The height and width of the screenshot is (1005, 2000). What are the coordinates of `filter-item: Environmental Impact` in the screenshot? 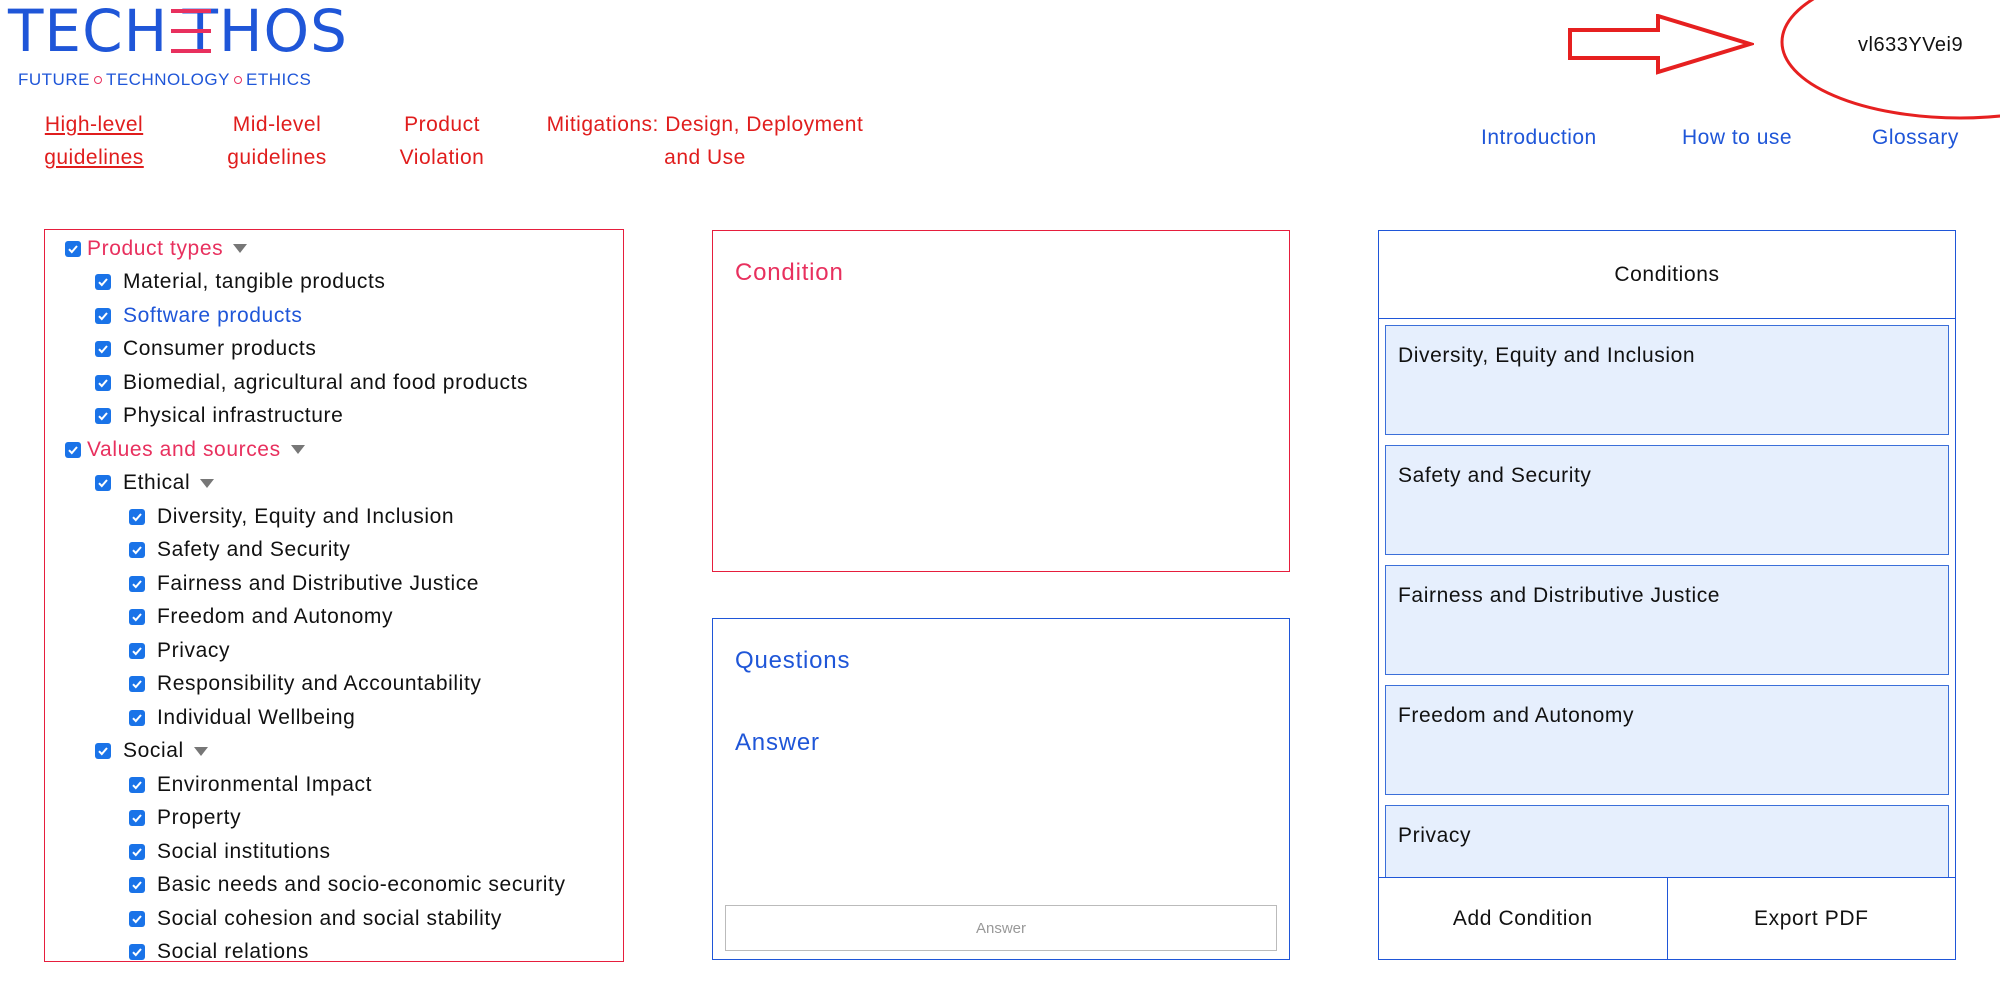 It's located at (250, 784).